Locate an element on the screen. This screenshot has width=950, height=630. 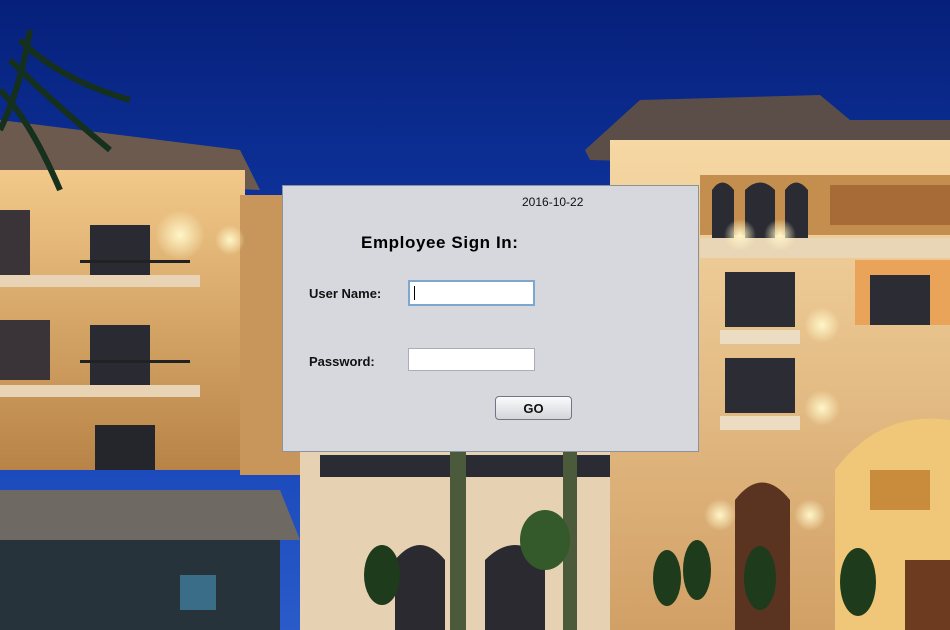
username-label: User Name: is located at coordinates (345, 293).